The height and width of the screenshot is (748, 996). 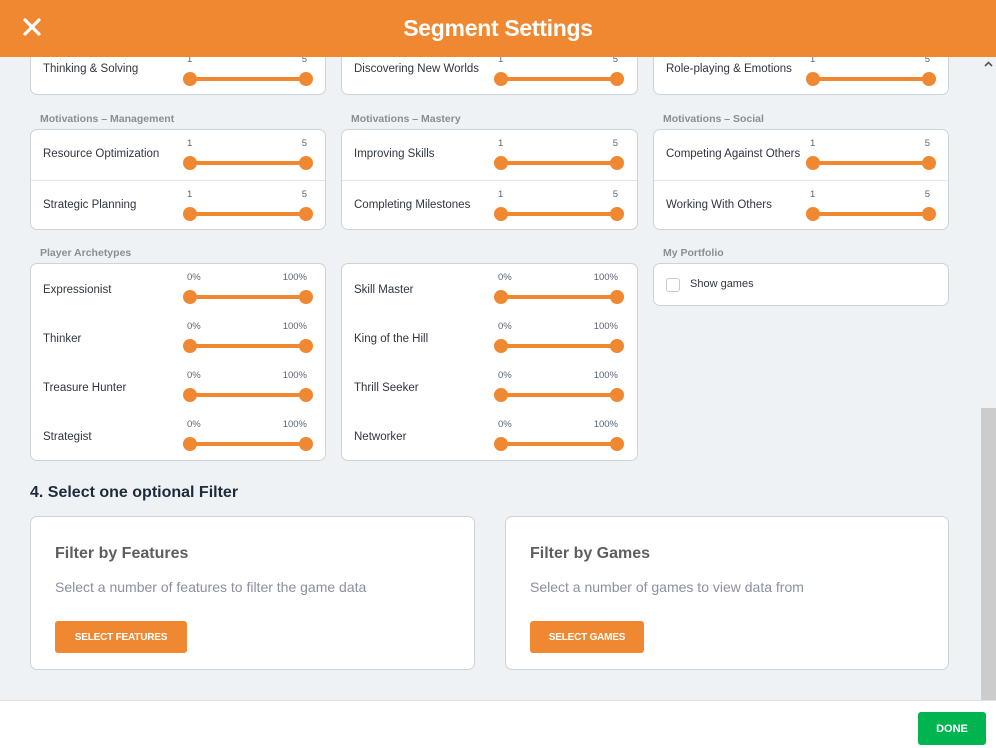 What do you see at coordinates (587, 637) in the screenshot?
I see `select-games-button: SELECT GAMES` at bounding box center [587, 637].